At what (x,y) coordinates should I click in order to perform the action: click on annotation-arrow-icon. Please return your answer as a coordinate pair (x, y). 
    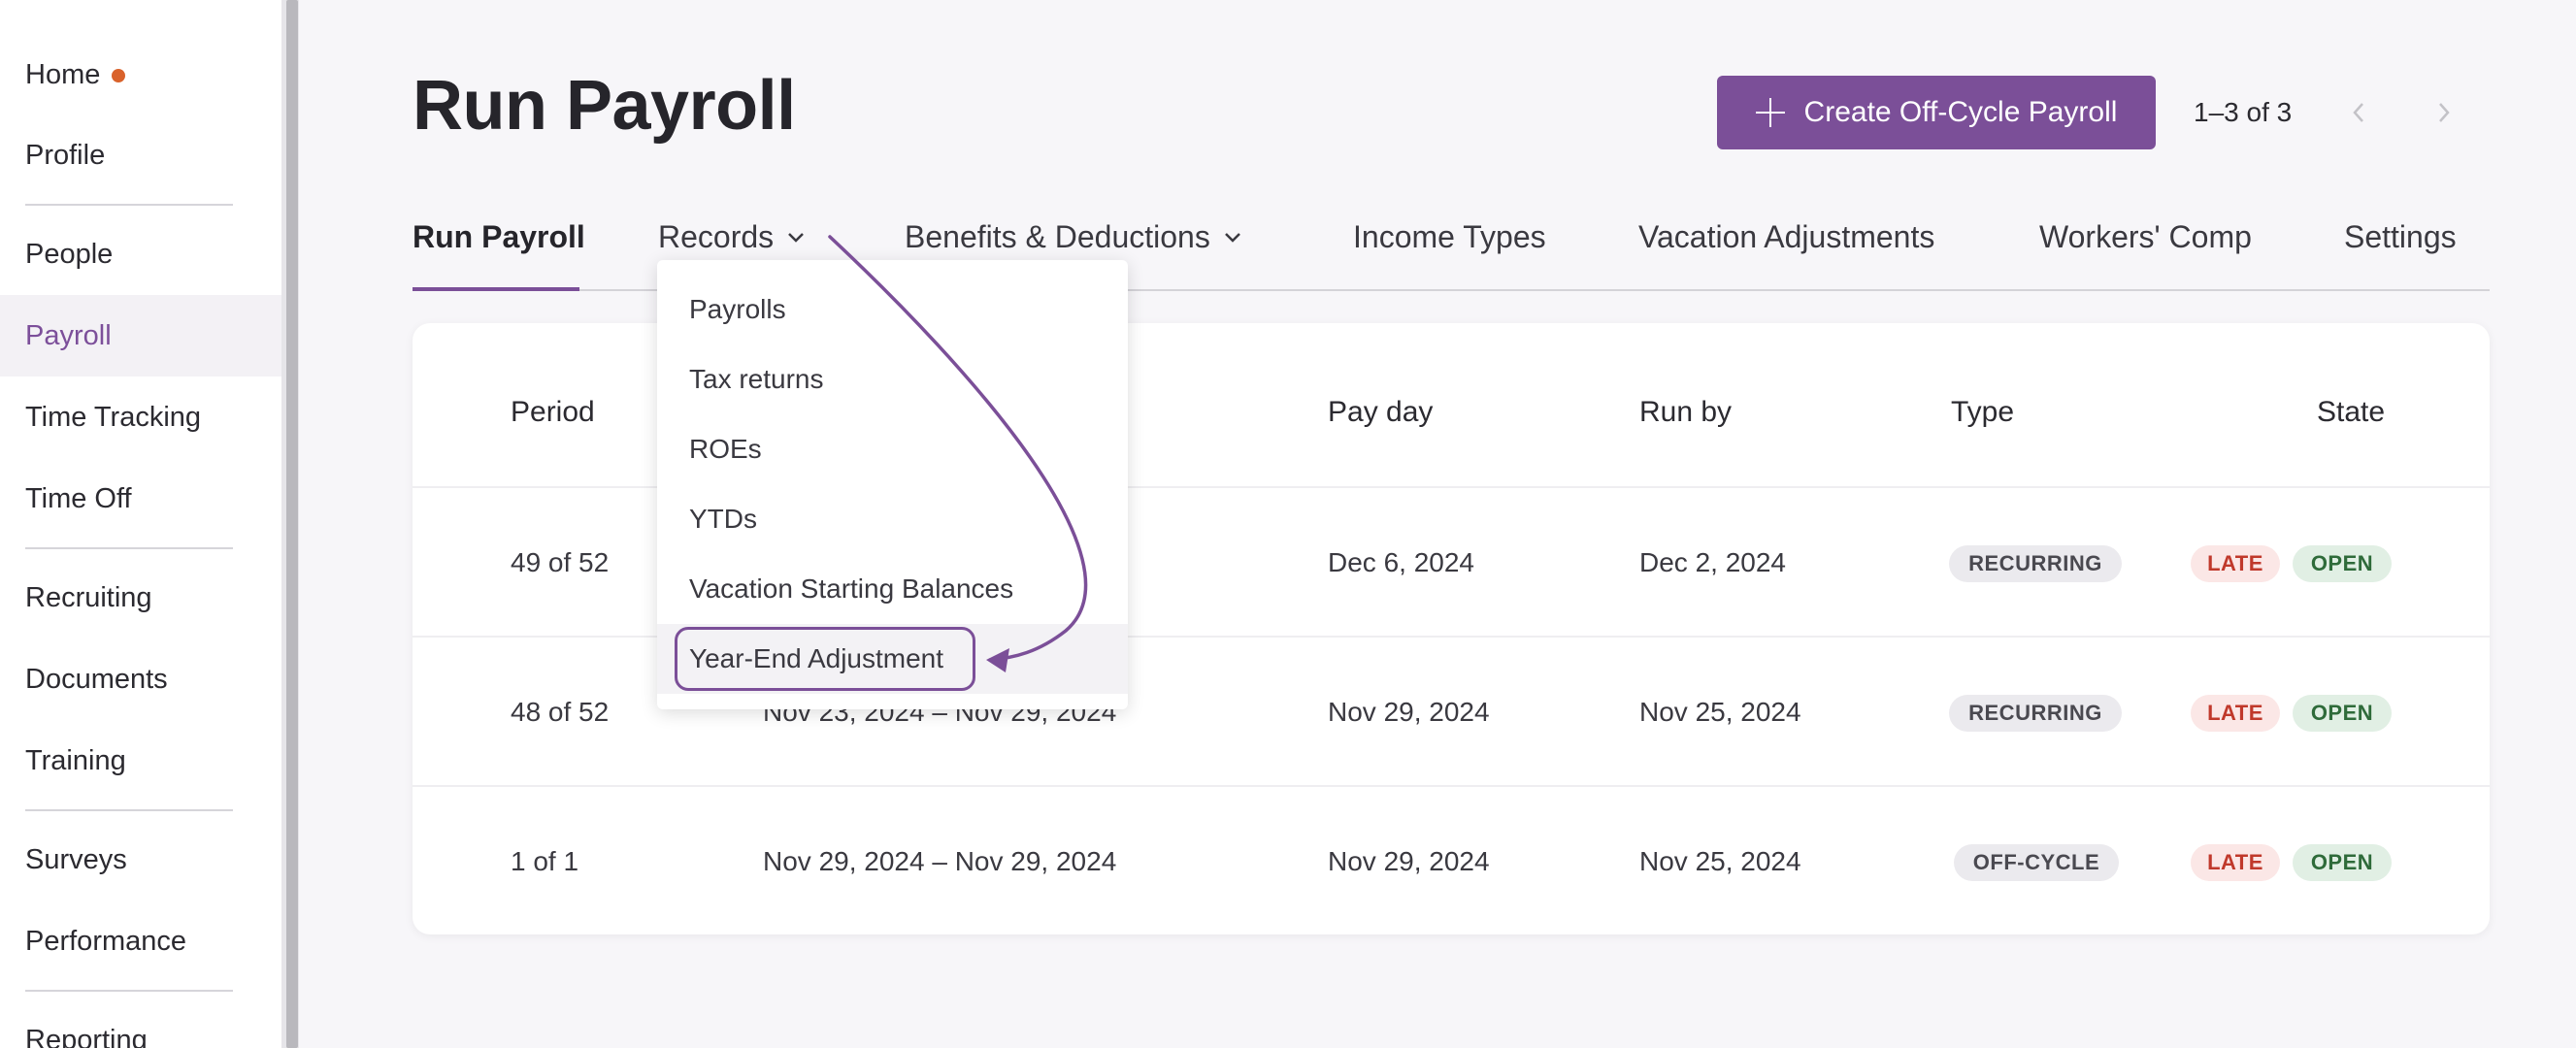
    Looking at the image, I should click on (958, 453).